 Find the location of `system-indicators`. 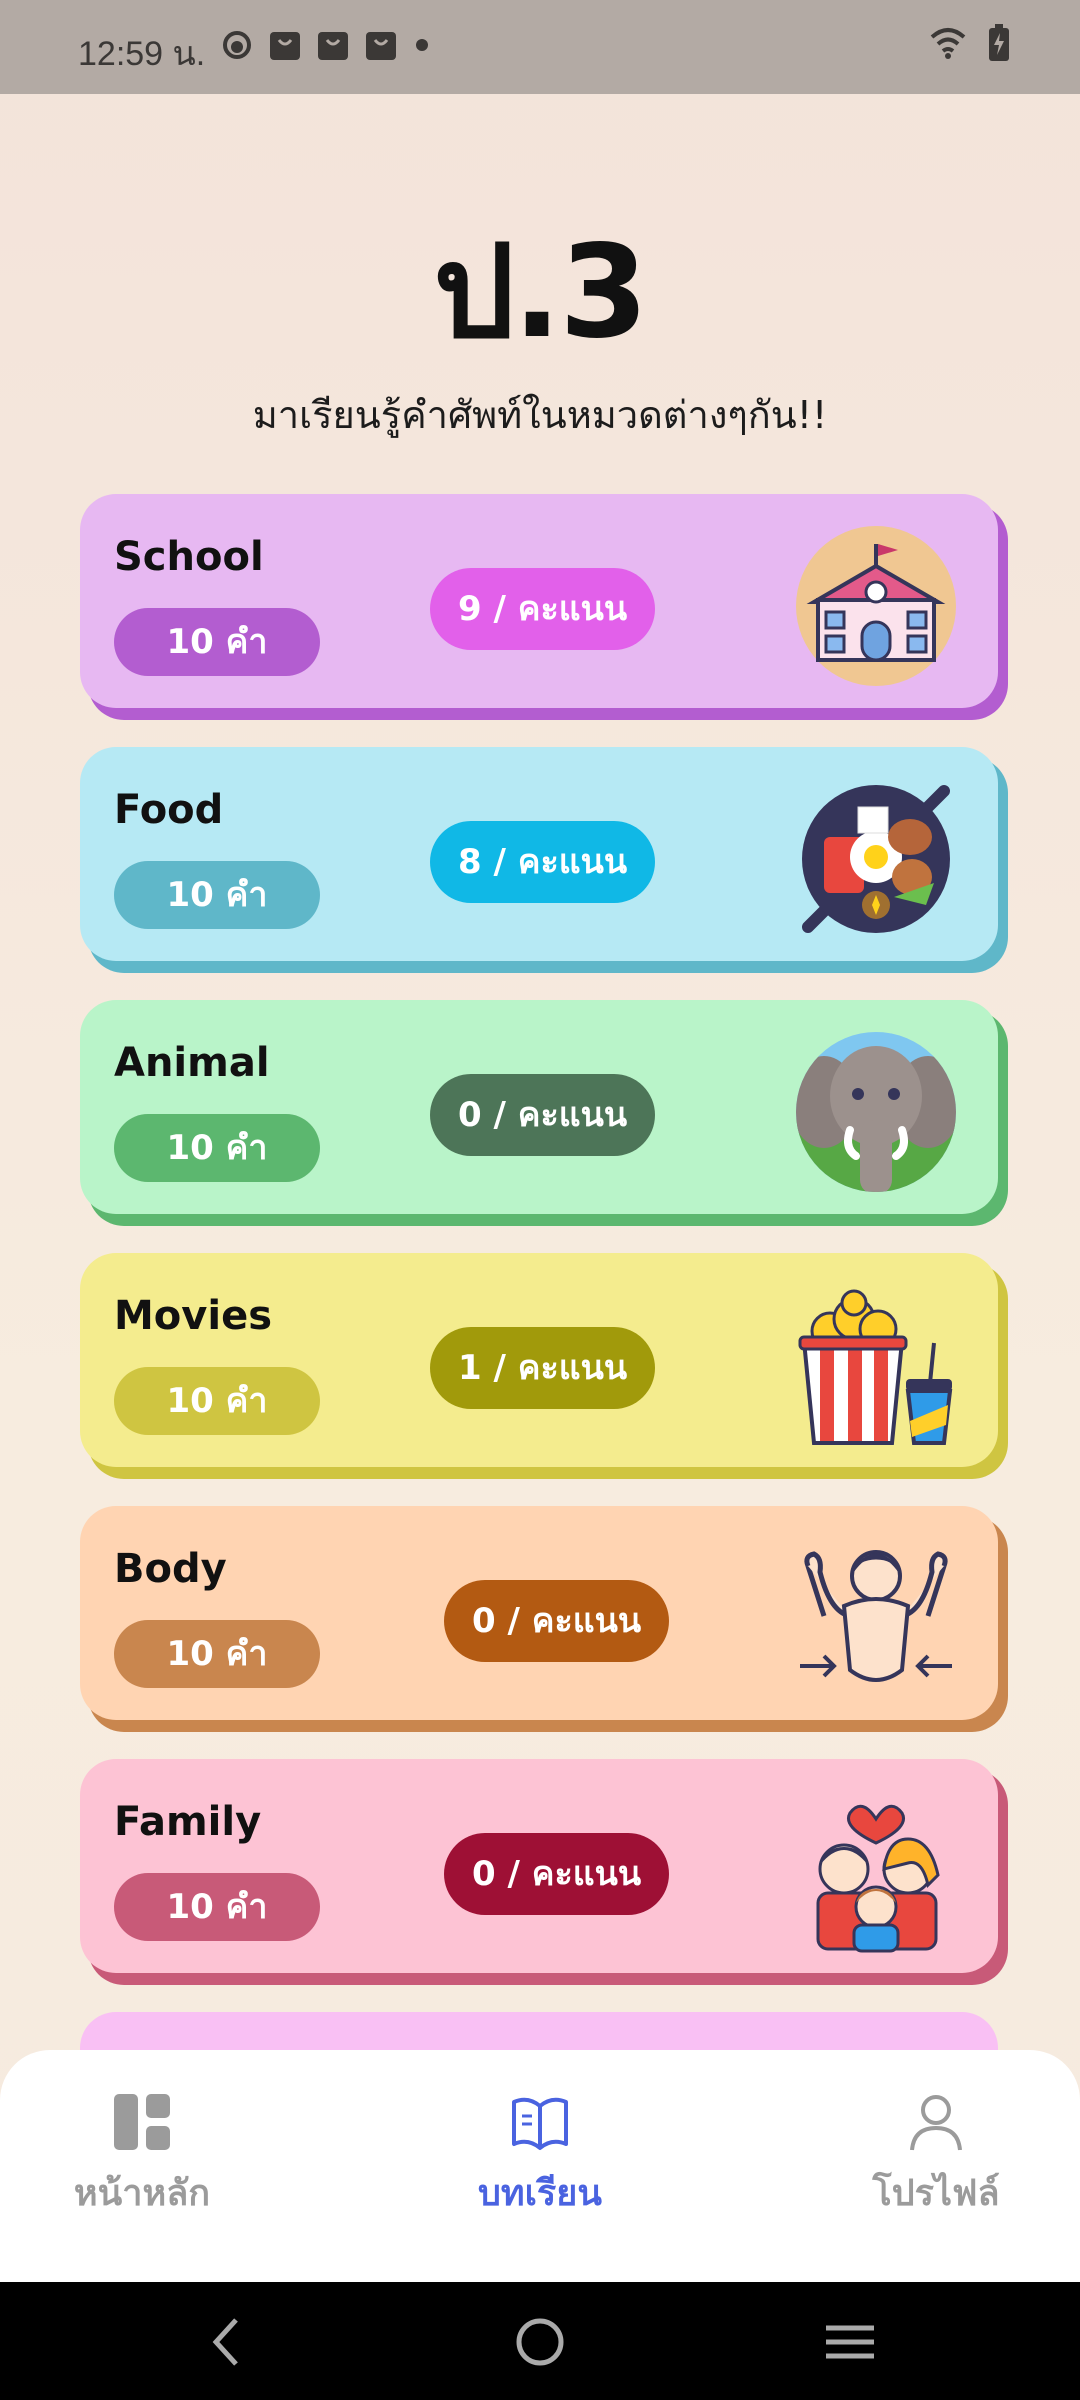

system-indicators is located at coordinates (969, 43).